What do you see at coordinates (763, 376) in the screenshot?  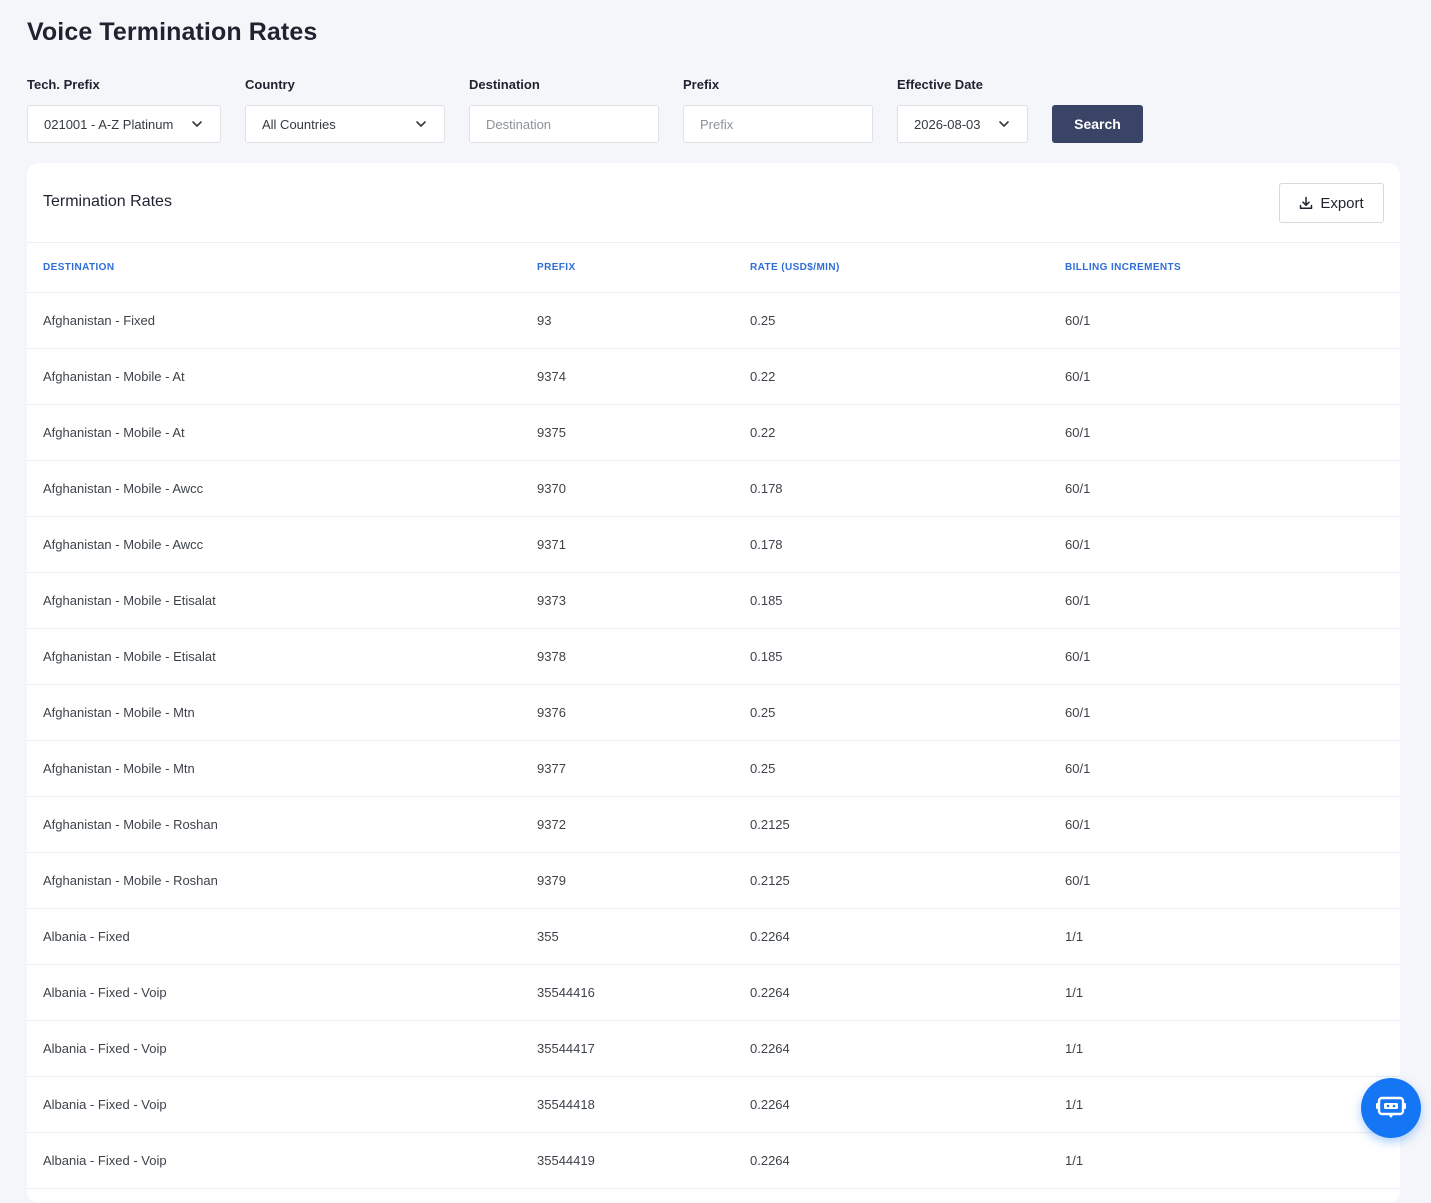 I see `rate-cell: 0.22` at bounding box center [763, 376].